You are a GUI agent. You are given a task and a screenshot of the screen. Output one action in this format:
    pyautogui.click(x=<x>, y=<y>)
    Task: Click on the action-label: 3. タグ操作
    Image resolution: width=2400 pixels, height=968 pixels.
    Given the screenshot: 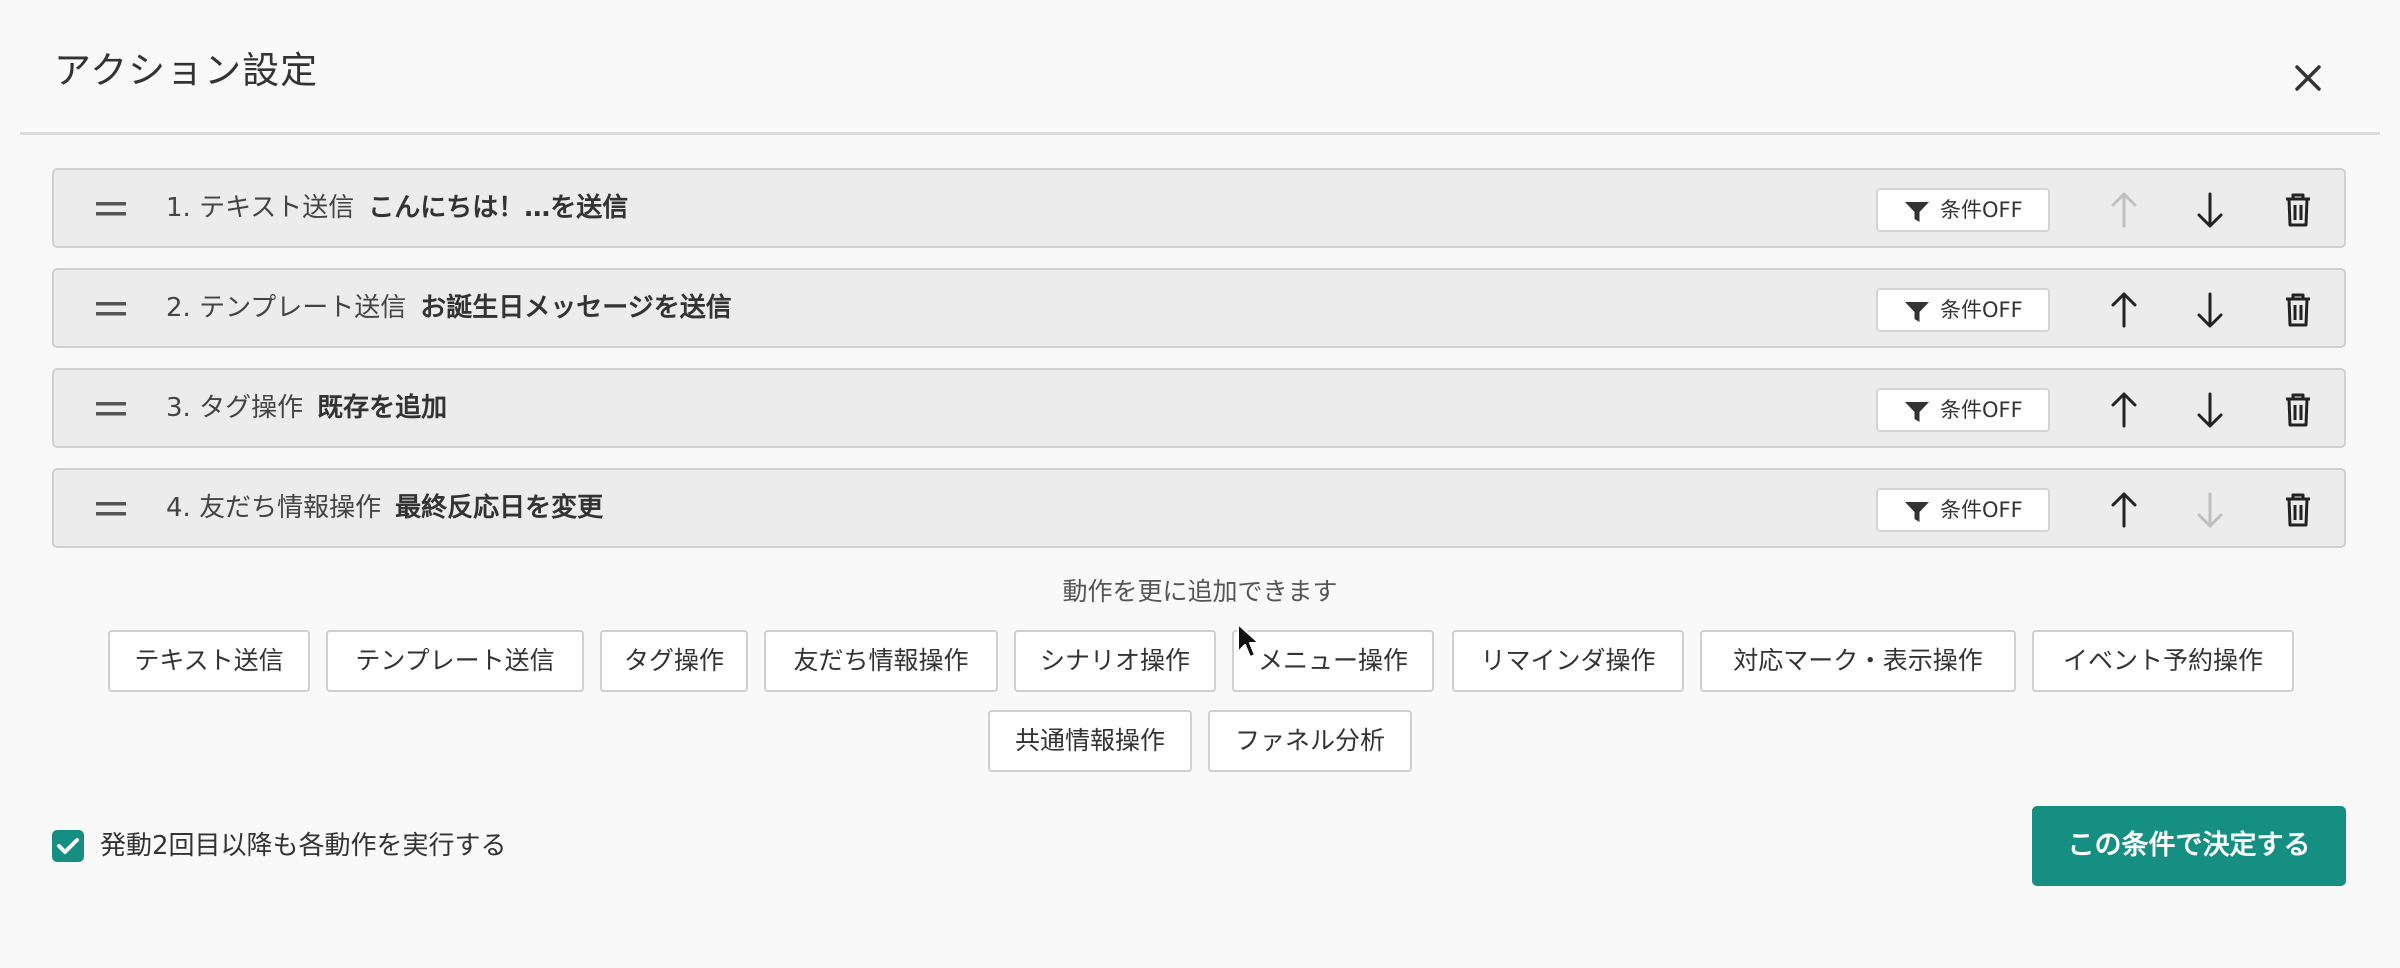 What is the action you would take?
    pyautogui.click(x=235, y=408)
    